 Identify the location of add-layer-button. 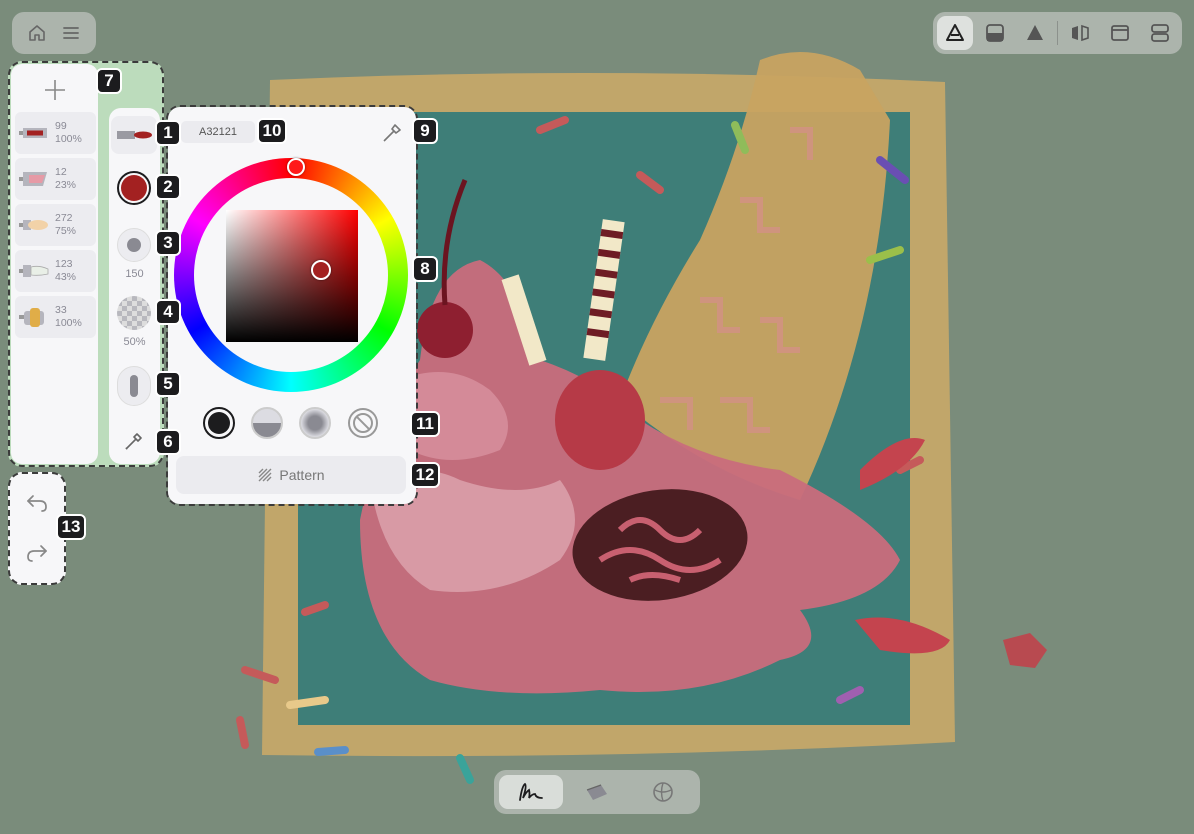
(55, 90).